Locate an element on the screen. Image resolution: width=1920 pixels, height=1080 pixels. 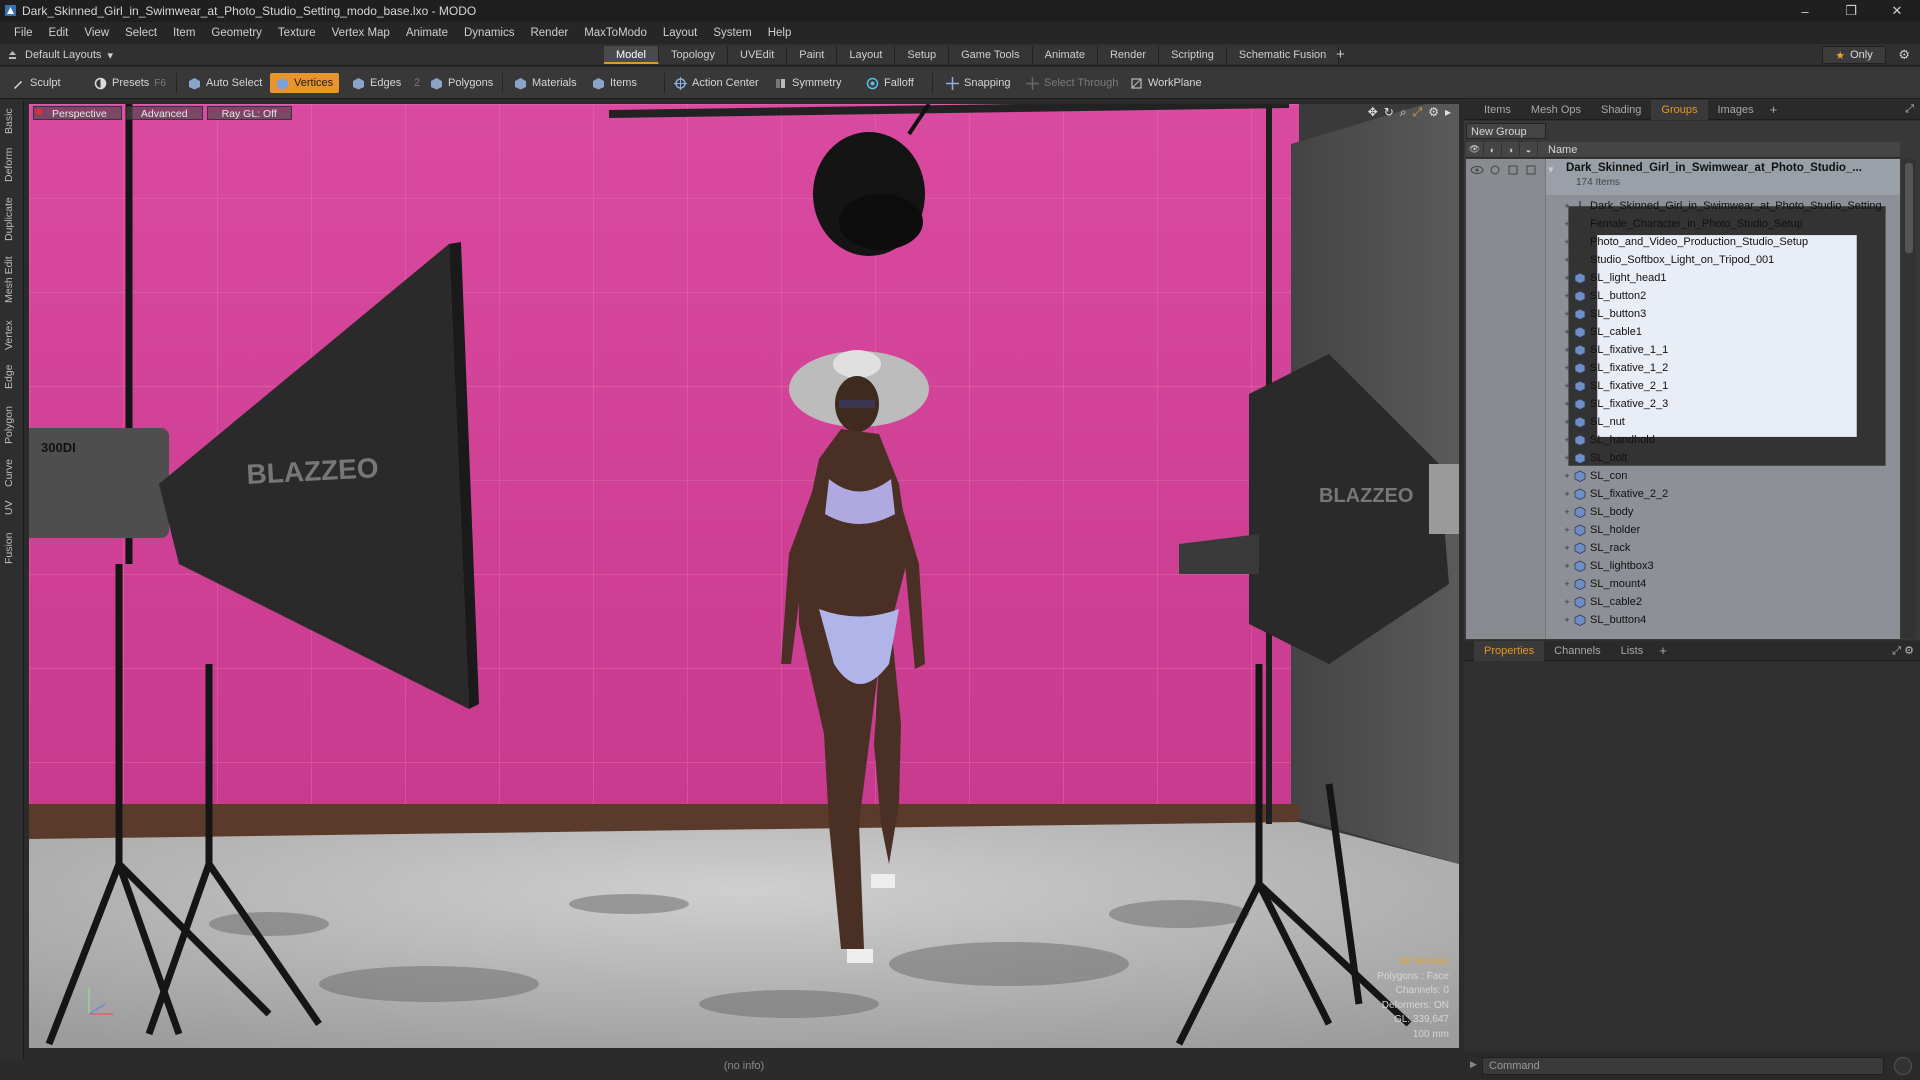
menu-layout: Layout is located at coordinates (680, 33).